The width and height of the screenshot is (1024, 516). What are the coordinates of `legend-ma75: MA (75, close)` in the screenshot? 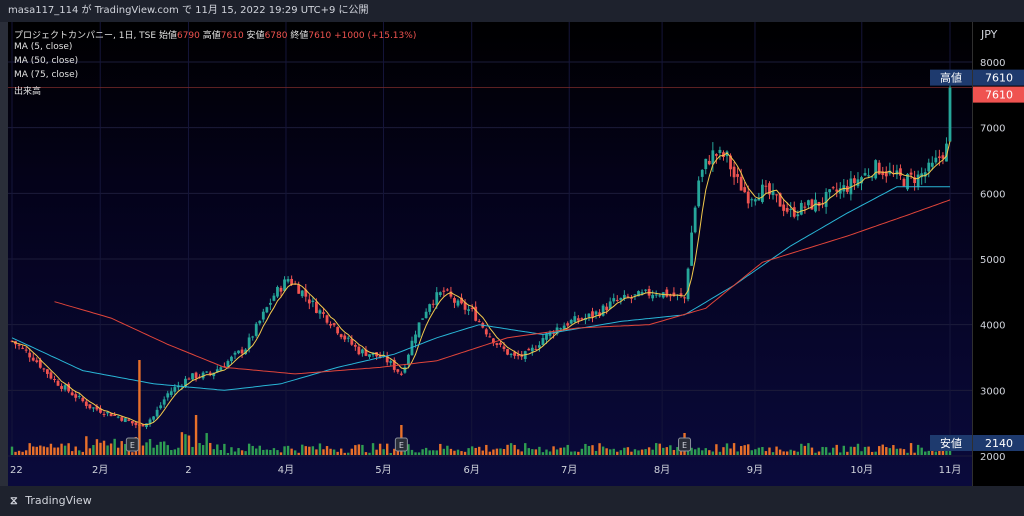 It's located at (46, 75).